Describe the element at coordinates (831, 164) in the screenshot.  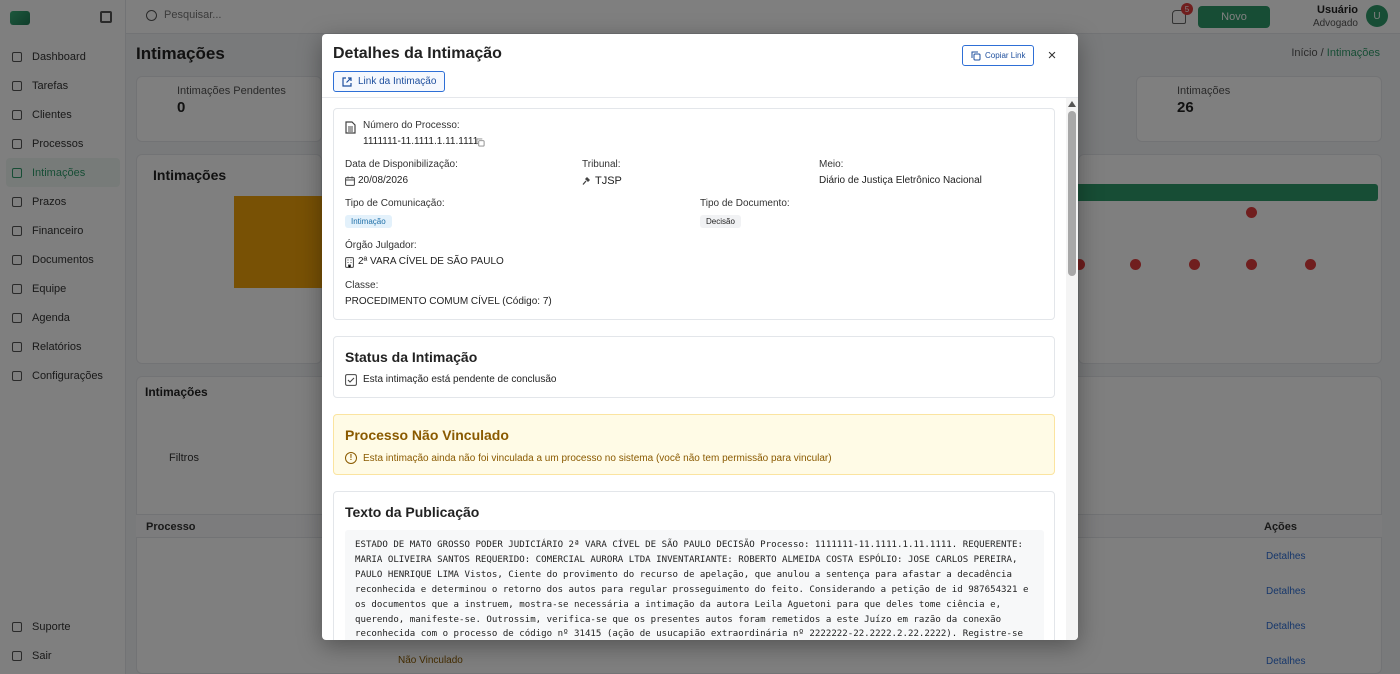
I see `meio-label: Meio:` at that location.